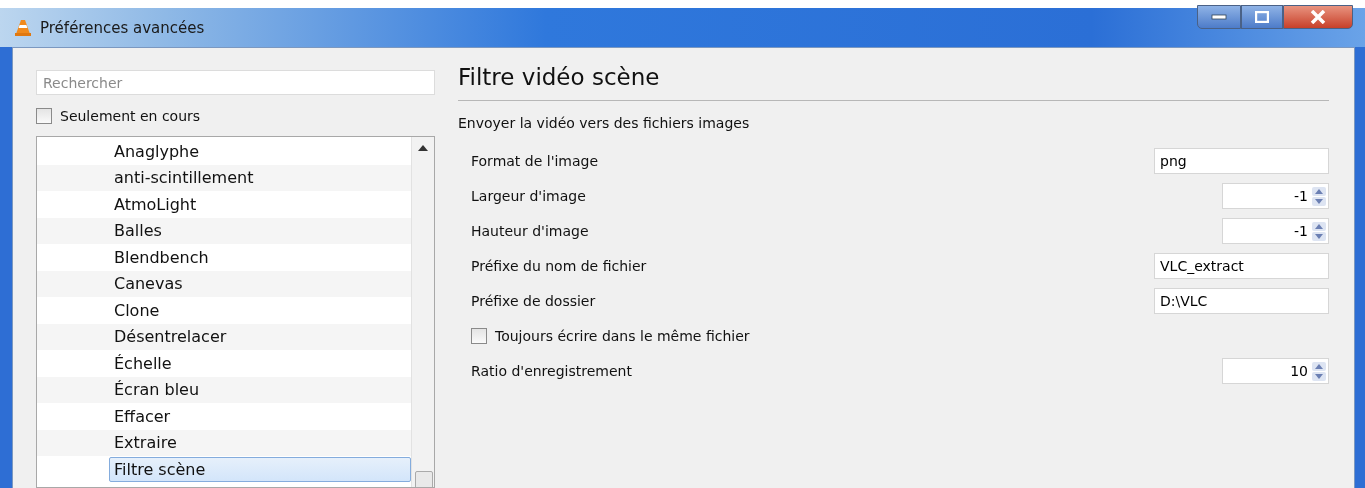 The height and width of the screenshot is (488, 1365). I want to click on text-field: png, so click(1241, 161).